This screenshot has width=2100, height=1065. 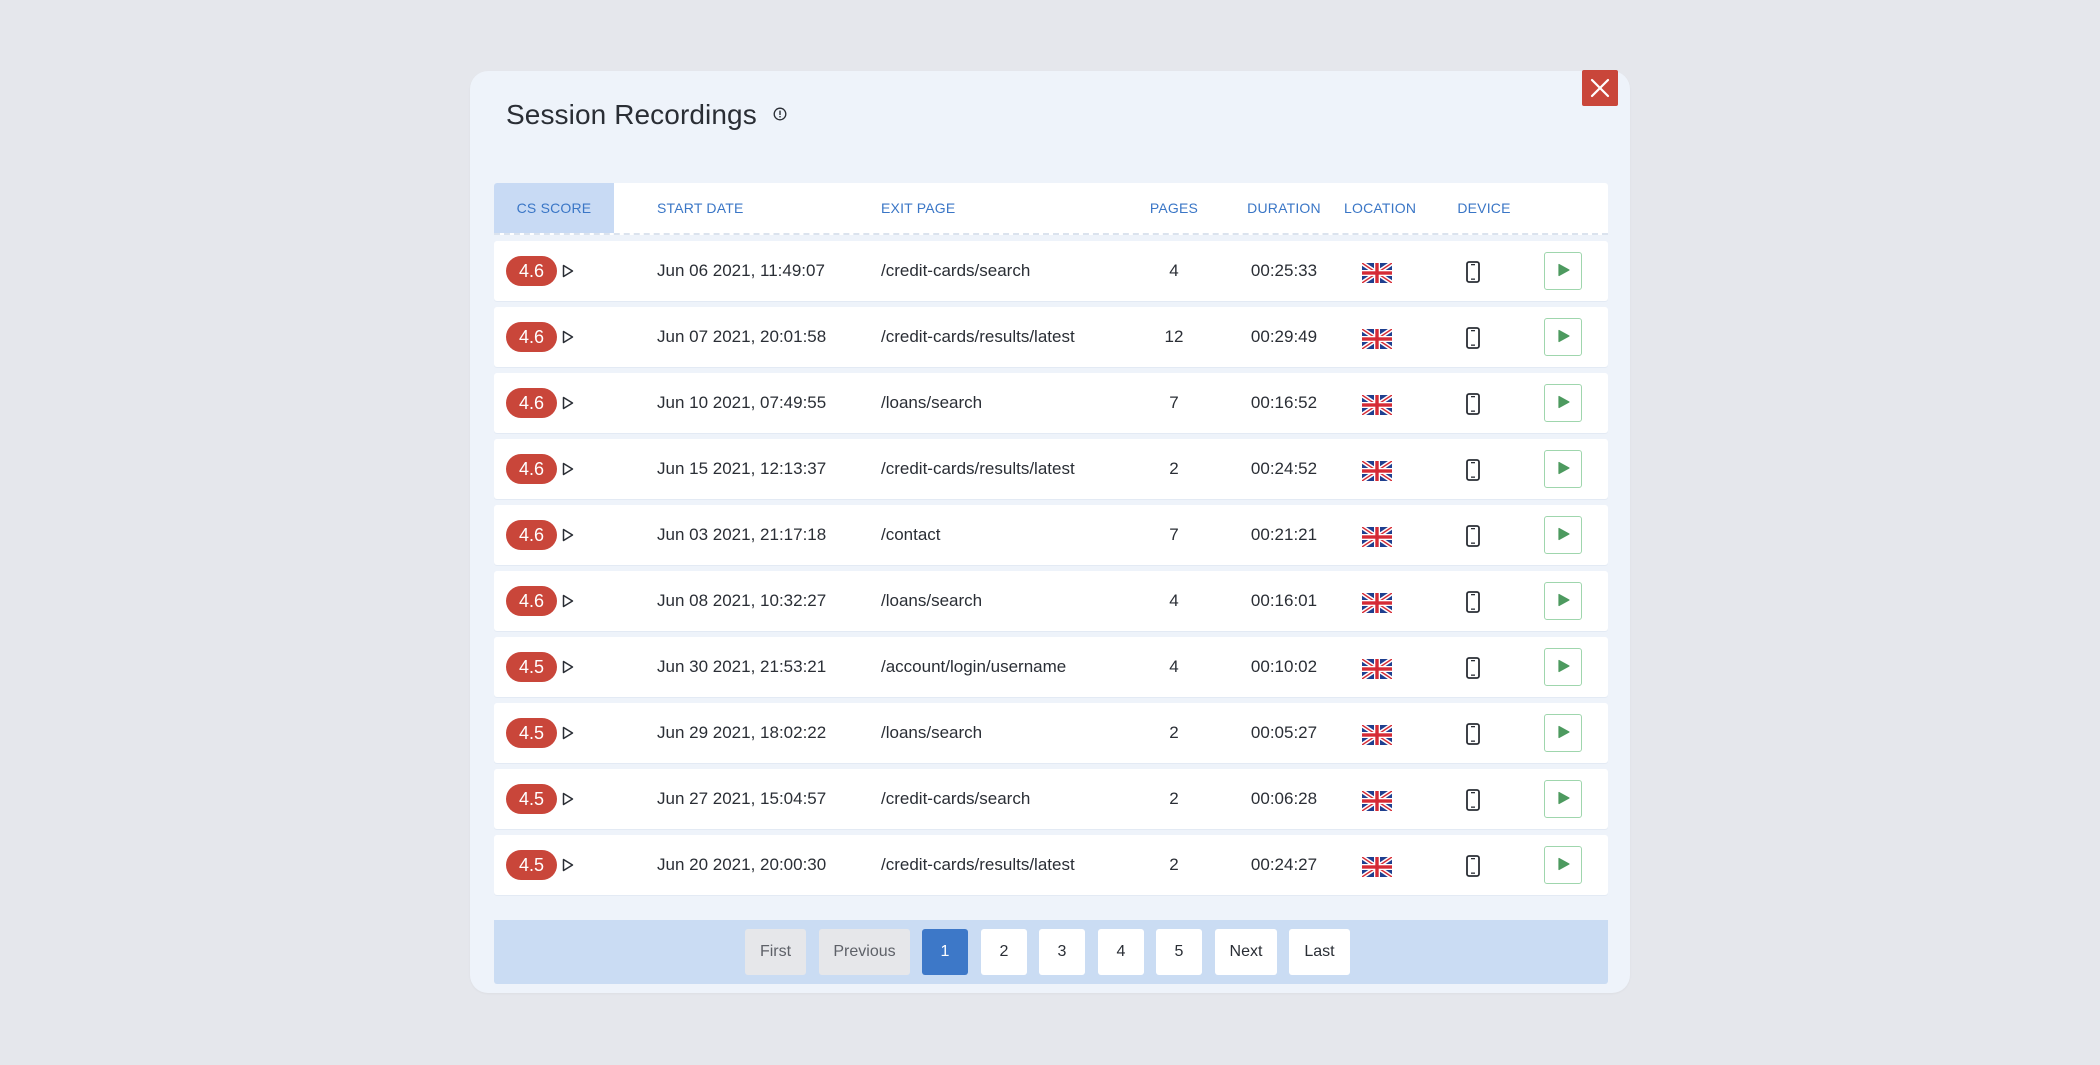 What do you see at coordinates (1004, 952) in the screenshot?
I see `pagination-page-2: 2` at bounding box center [1004, 952].